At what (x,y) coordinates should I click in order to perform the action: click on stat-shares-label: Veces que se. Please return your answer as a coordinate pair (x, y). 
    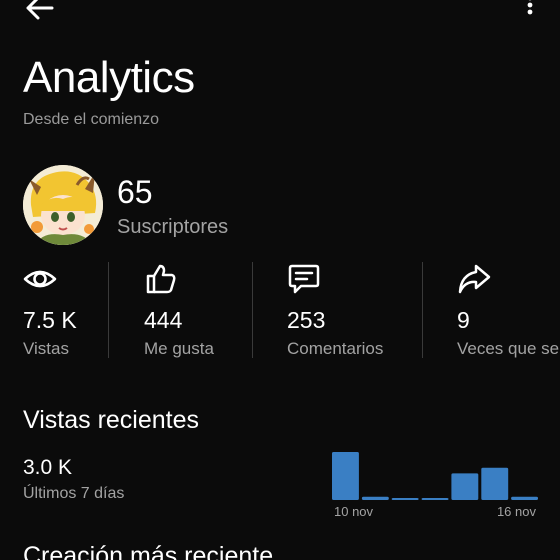
    Looking at the image, I should click on (508, 348).